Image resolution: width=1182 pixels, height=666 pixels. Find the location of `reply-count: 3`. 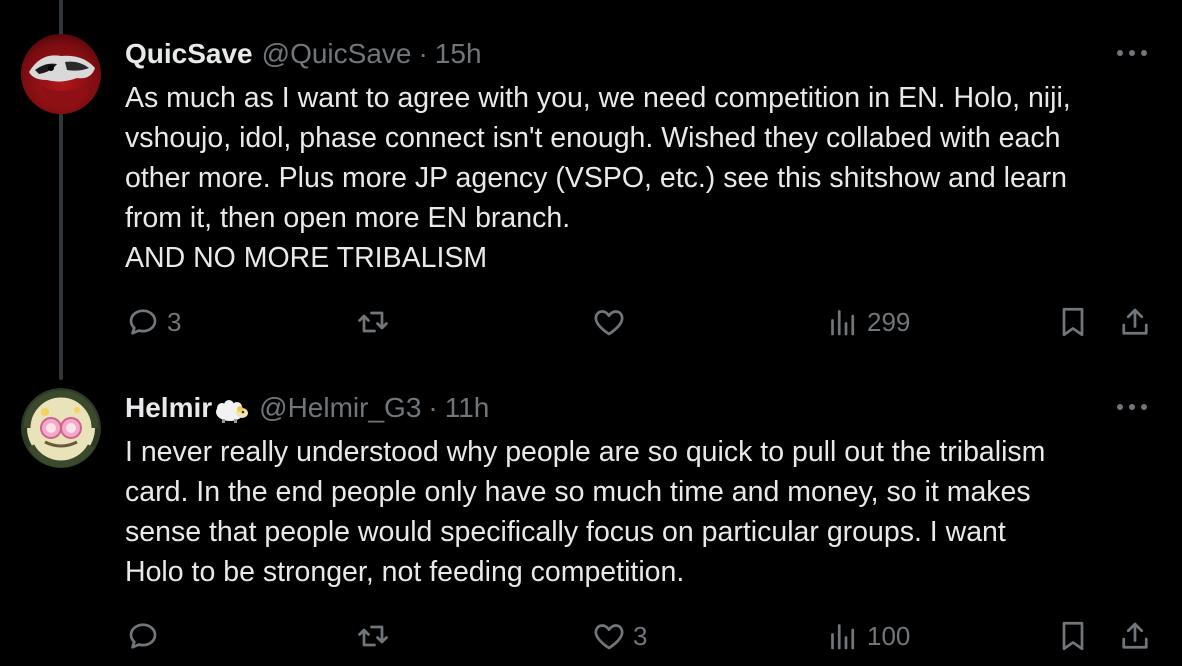

reply-count: 3 is located at coordinates (174, 321).